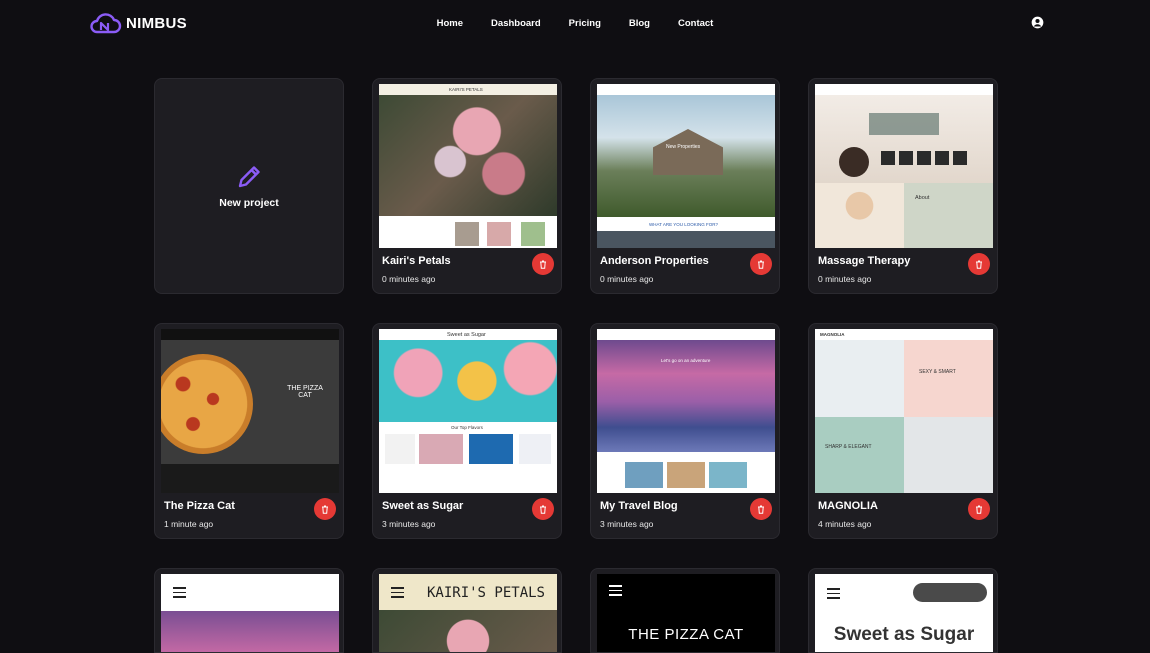 The height and width of the screenshot is (653, 1150). What do you see at coordinates (654, 261) in the screenshot?
I see `project-title: Anderson Properties` at bounding box center [654, 261].